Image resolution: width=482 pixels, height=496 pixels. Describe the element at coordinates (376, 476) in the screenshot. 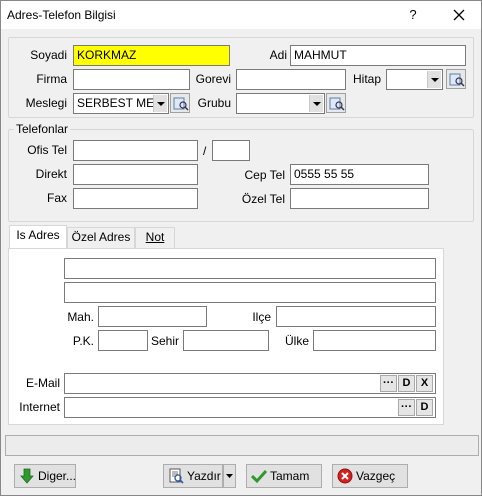

I see `cancel-button-label: Vazgeç` at that location.